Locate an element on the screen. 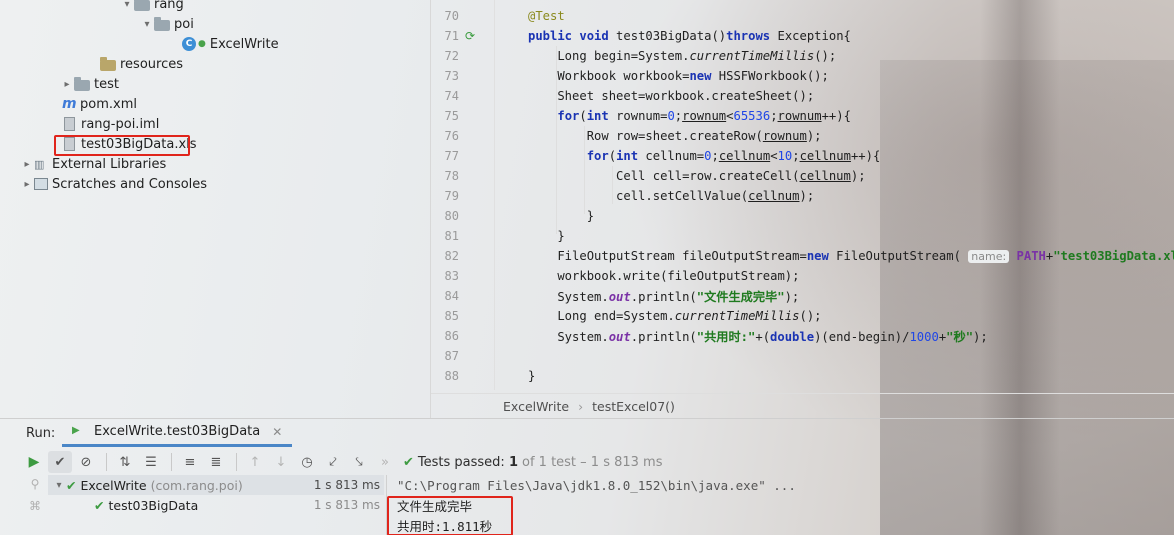  tree-item-poi: ▾ poi is located at coordinates (167, 24).